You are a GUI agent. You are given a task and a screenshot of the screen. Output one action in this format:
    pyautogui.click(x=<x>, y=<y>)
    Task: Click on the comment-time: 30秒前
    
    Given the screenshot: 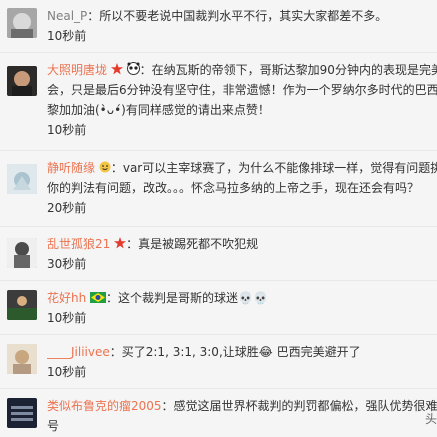 What is the action you would take?
    pyautogui.click(x=67, y=264)
    